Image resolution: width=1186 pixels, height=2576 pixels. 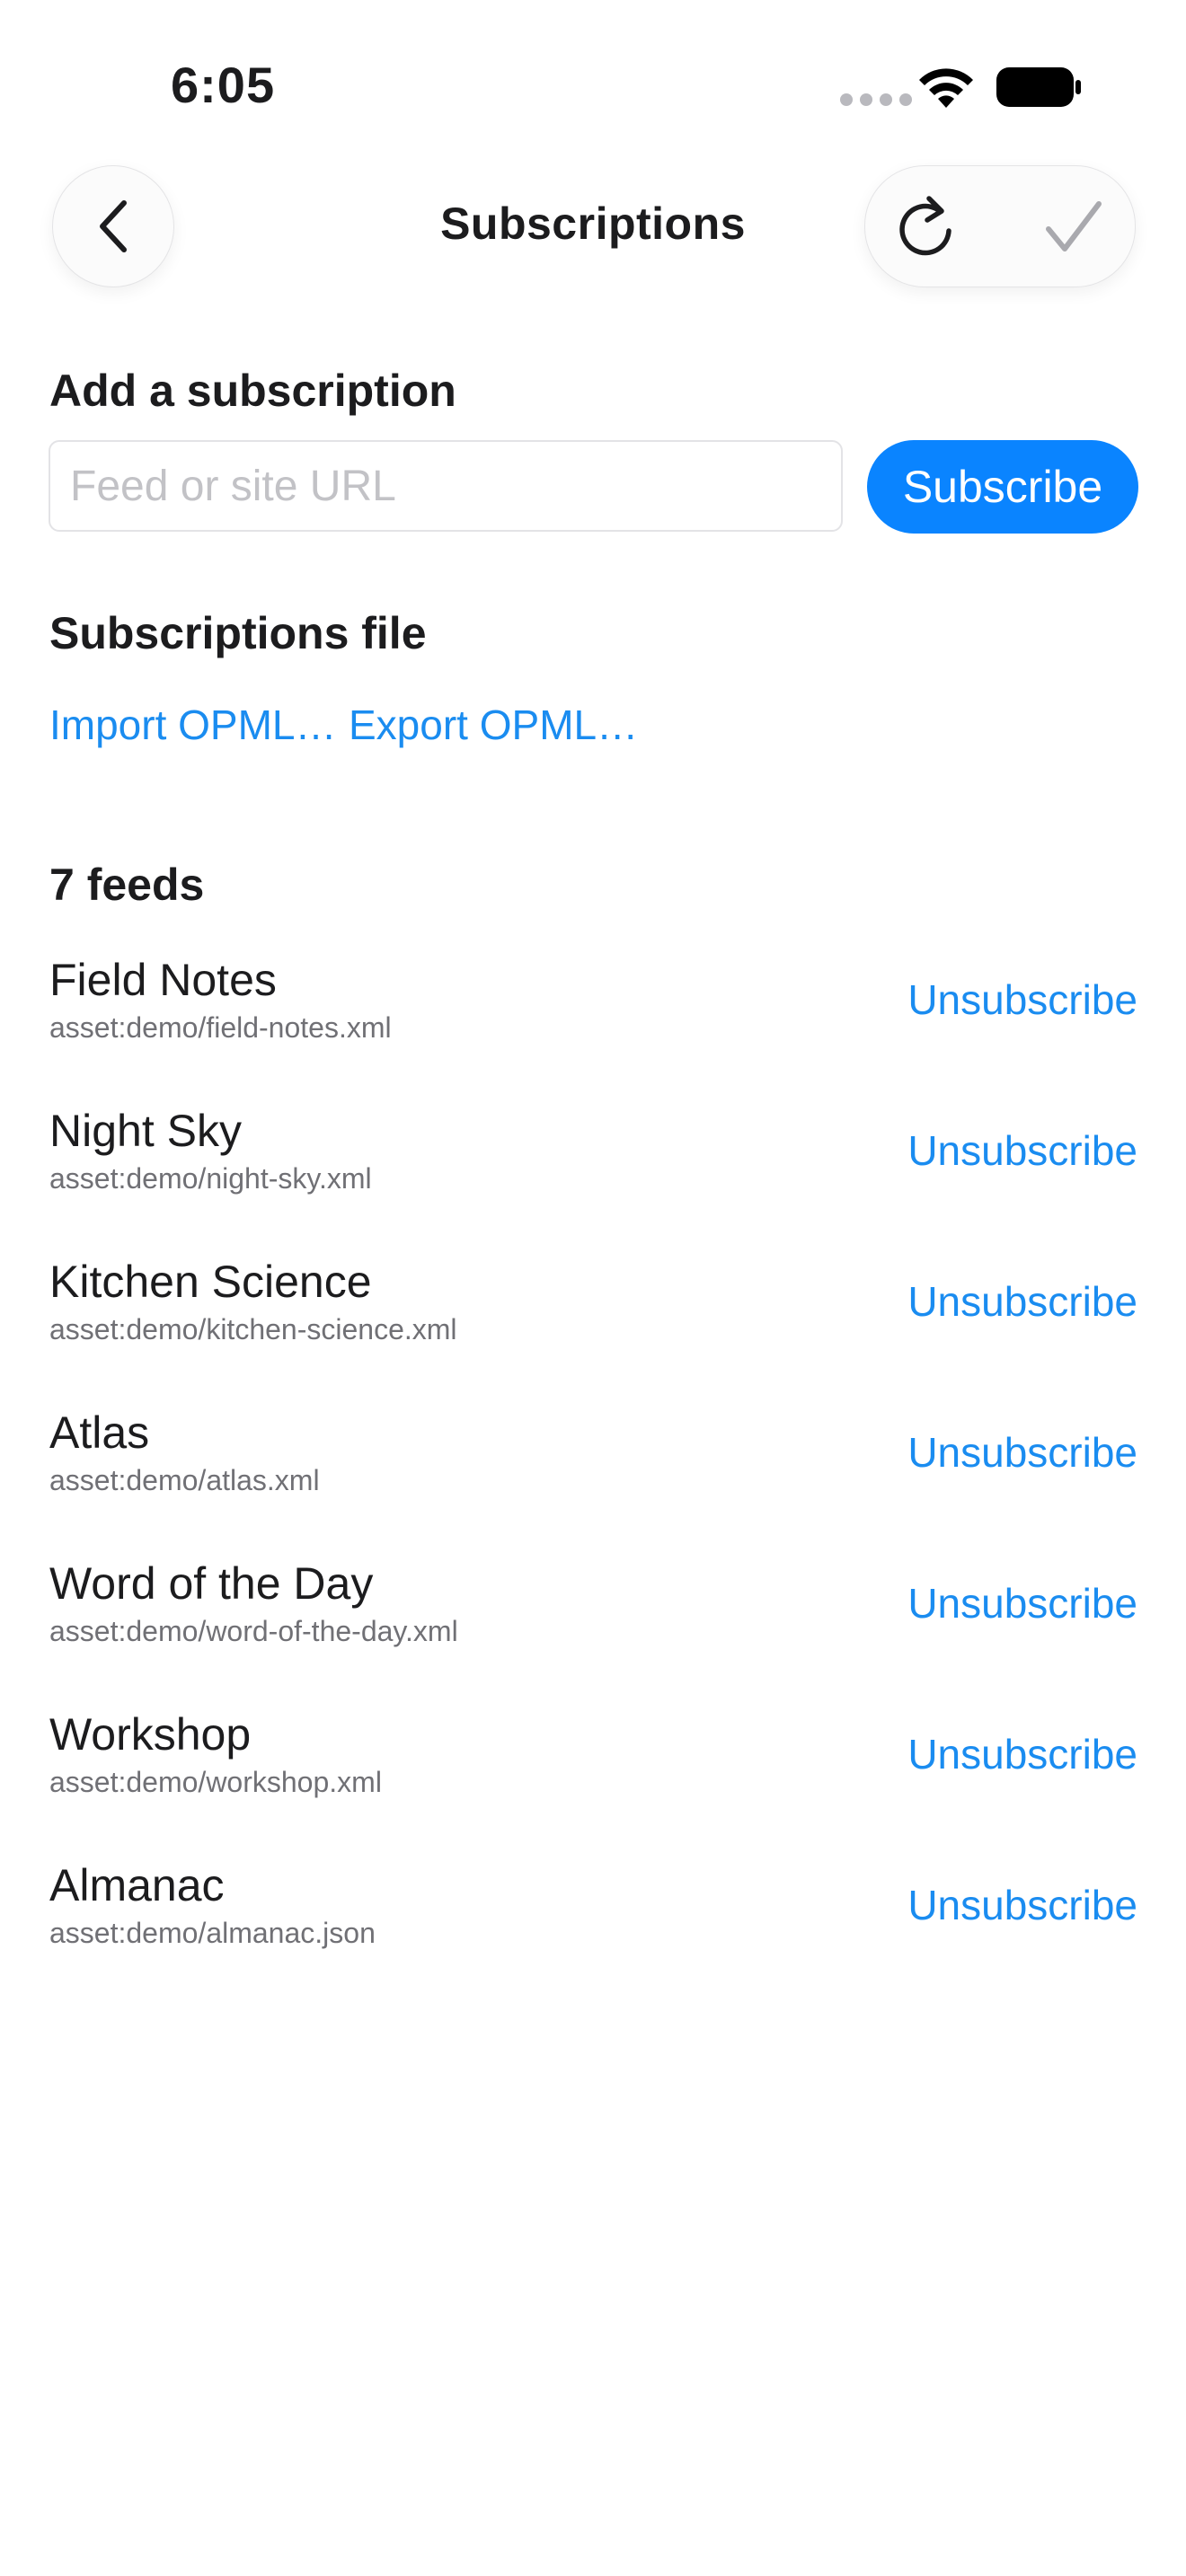 What do you see at coordinates (253, 391) in the screenshot?
I see `add-subscription-heading: Add a subscription` at bounding box center [253, 391].